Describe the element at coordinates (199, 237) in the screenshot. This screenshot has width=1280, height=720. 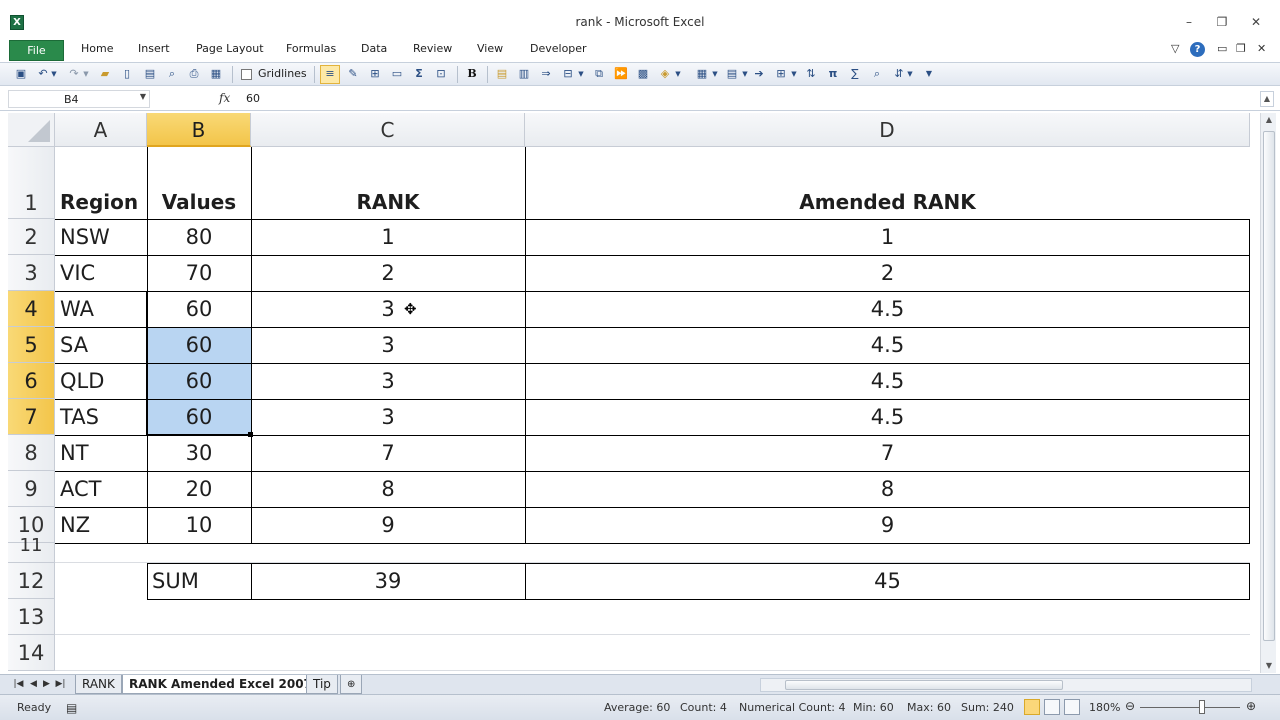
I see `cell-b2: 80` at that location.